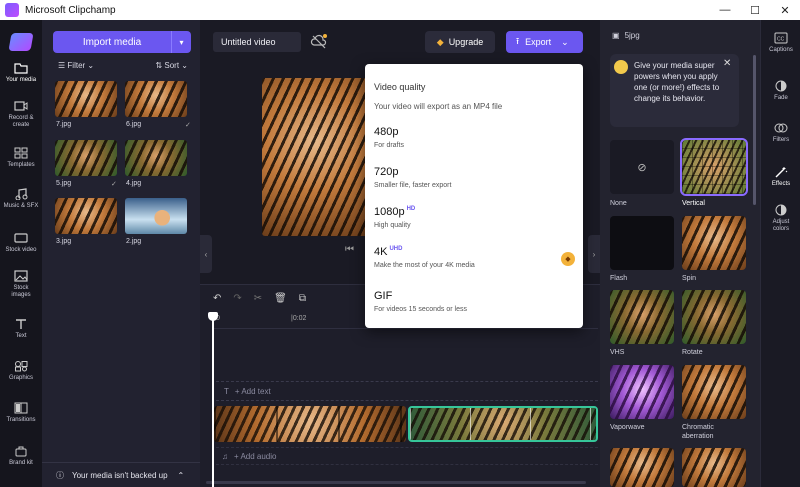  I want to click on effect-vaporwave, so click(642, 392).